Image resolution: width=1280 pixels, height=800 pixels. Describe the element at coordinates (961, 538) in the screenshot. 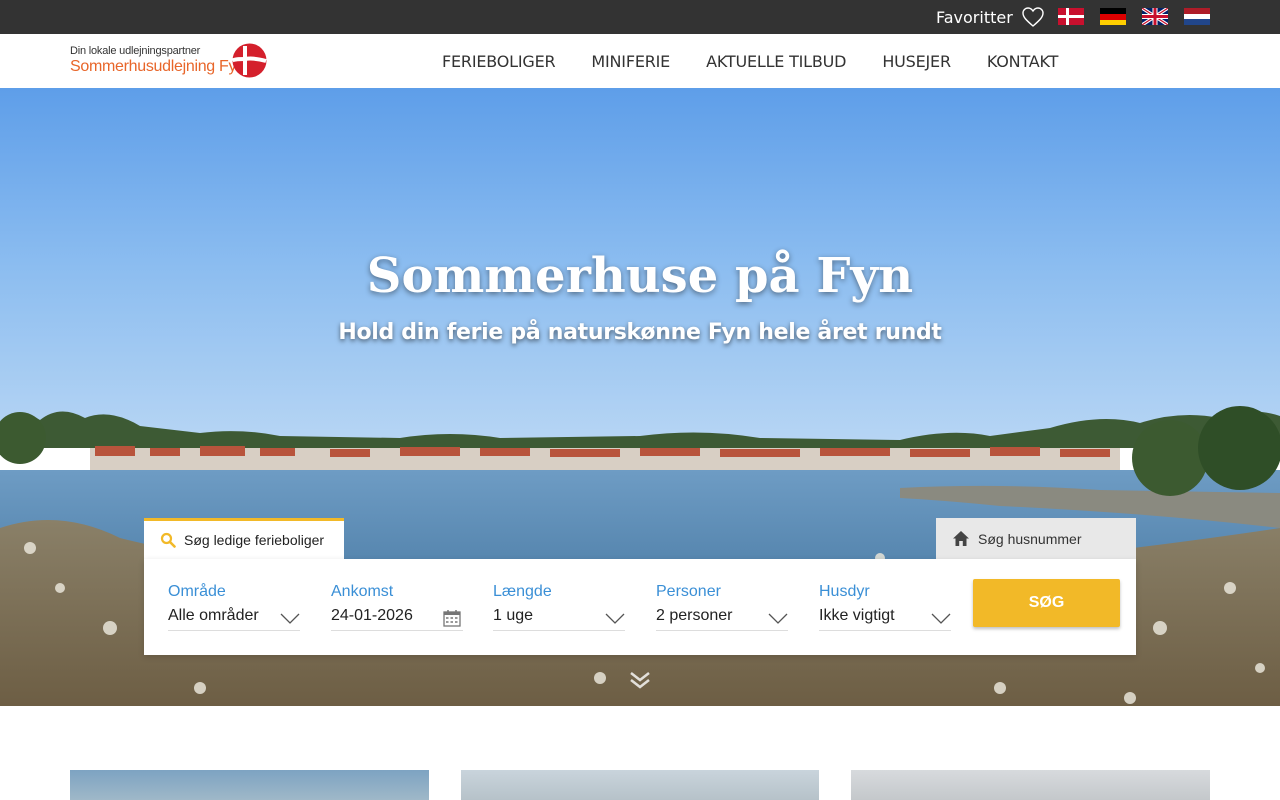

I see `home-icon` at that location.